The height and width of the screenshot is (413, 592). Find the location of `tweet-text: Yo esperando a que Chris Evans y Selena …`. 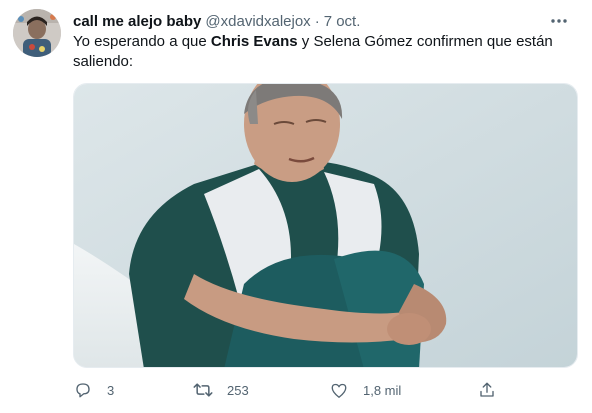

tweet-text: Yo esperando a que Chris Evans y Selena … is located at coordinates (318, 52).